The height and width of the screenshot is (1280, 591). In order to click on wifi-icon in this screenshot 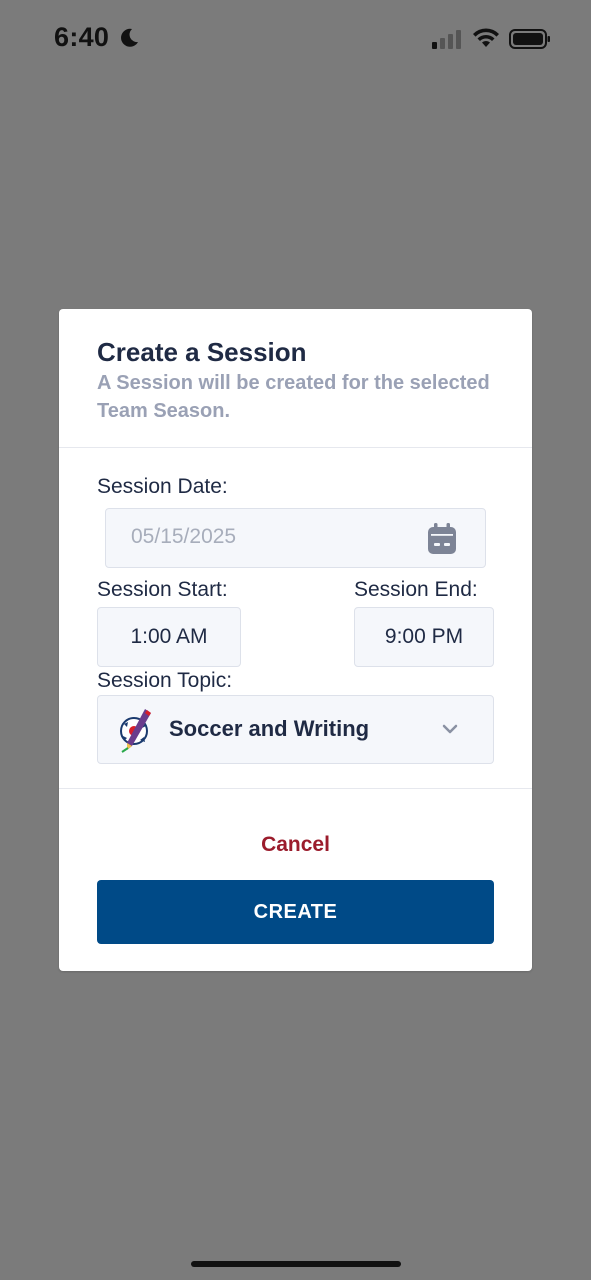, I will do `click(486, 37)`.